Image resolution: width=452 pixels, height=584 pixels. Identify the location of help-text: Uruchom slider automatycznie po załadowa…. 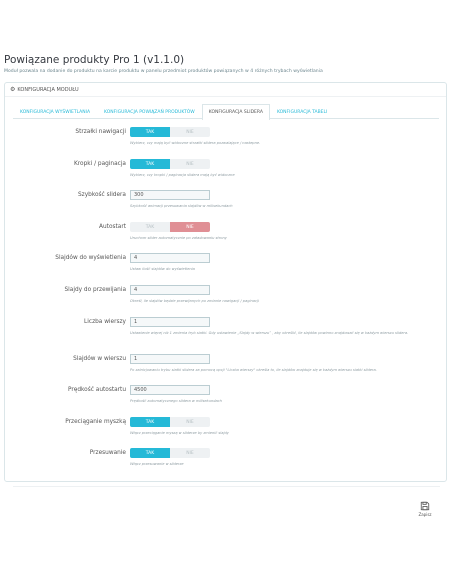
(178, 238).